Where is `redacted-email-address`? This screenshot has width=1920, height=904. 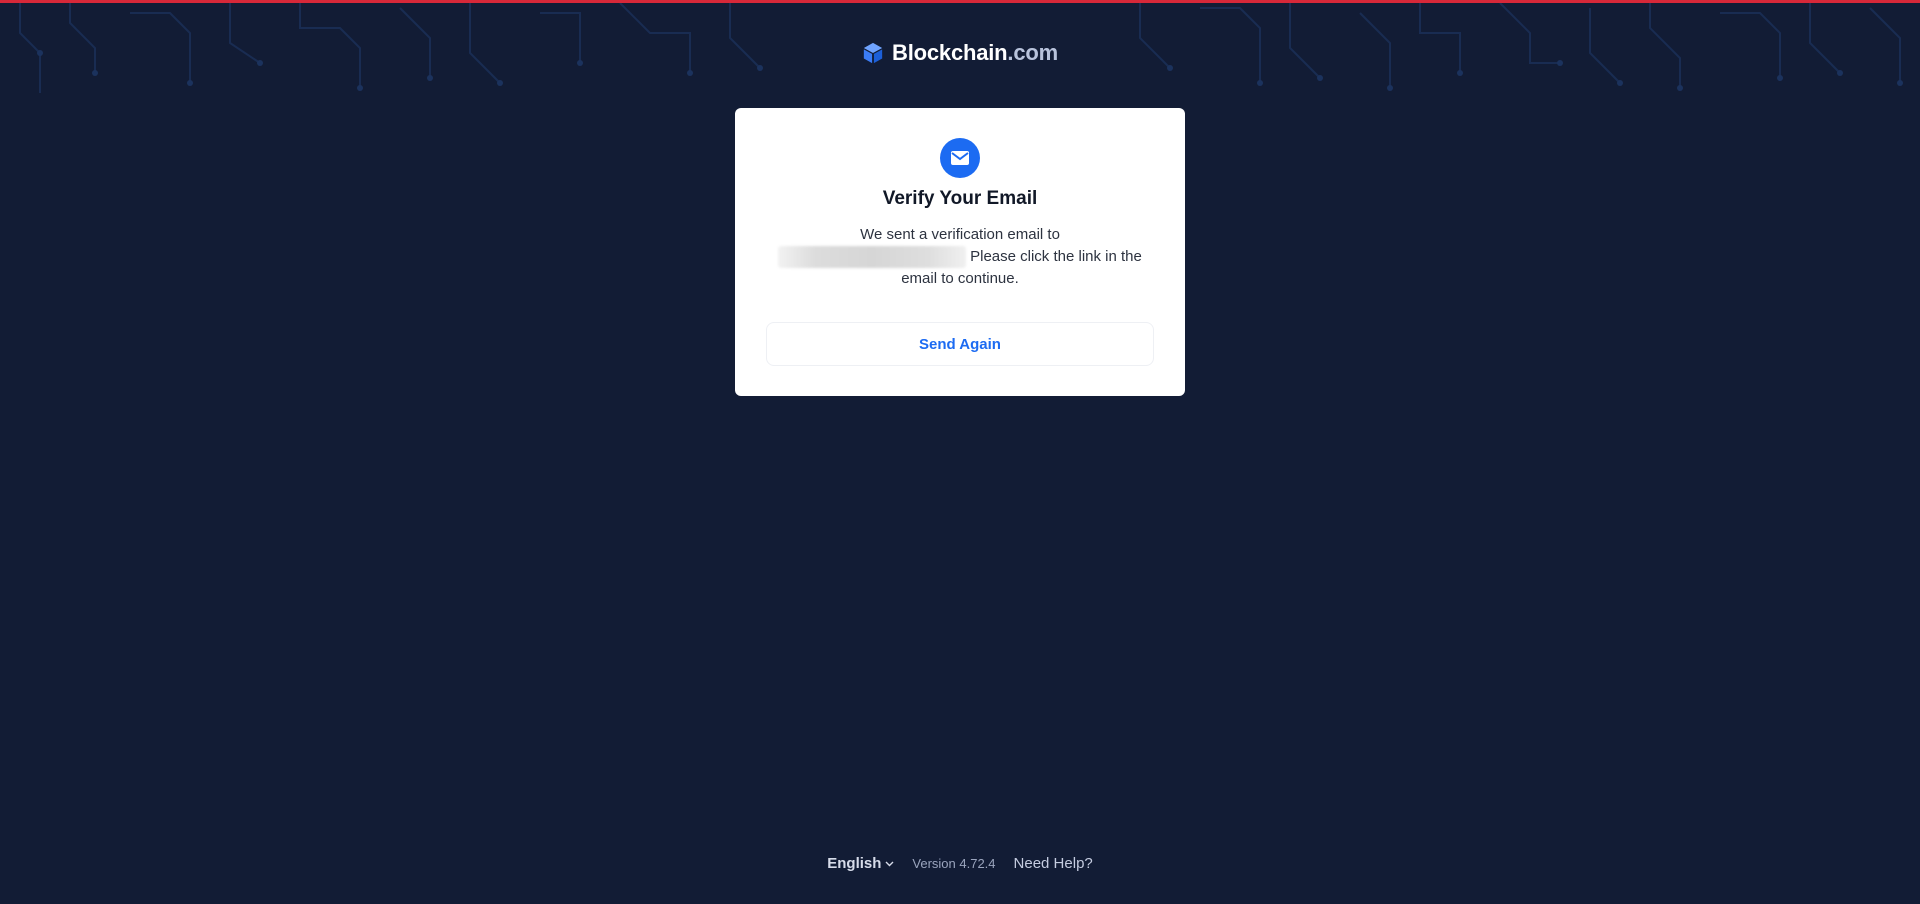
redacted-email-address is located at coordinates (872, 257).